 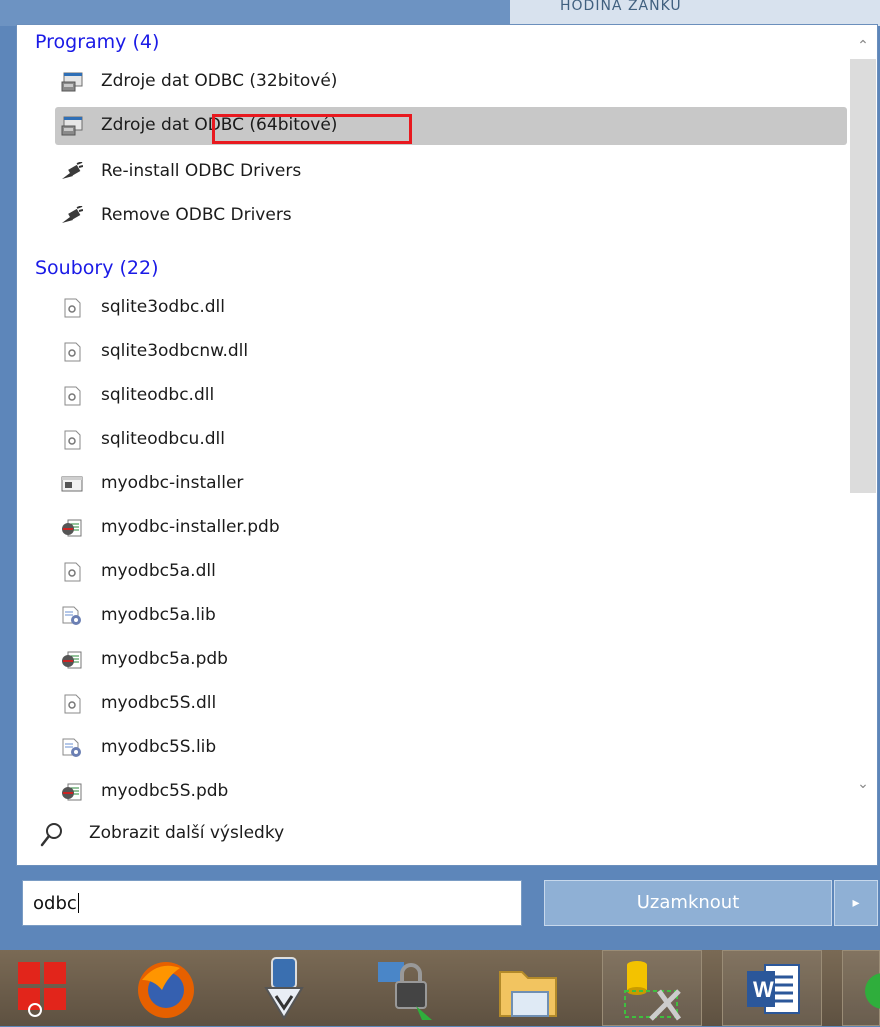 I want to click on file-item-myodbc5S-lib: myodbc5S.lib, so click(x=451, y=748).